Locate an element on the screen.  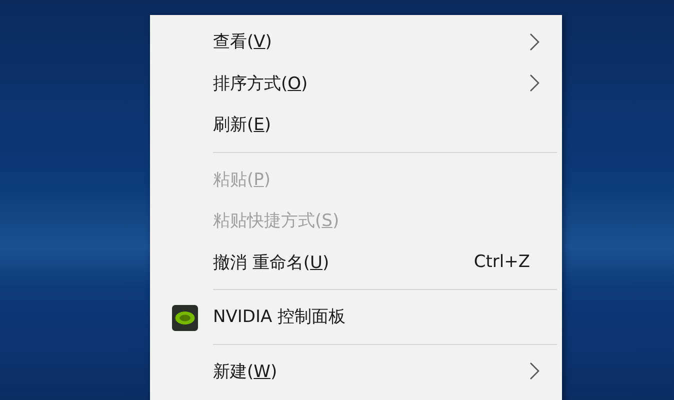
menu-item: 撤消 重命名(U) Ctrl+Z is located at coordinates (356, 262).